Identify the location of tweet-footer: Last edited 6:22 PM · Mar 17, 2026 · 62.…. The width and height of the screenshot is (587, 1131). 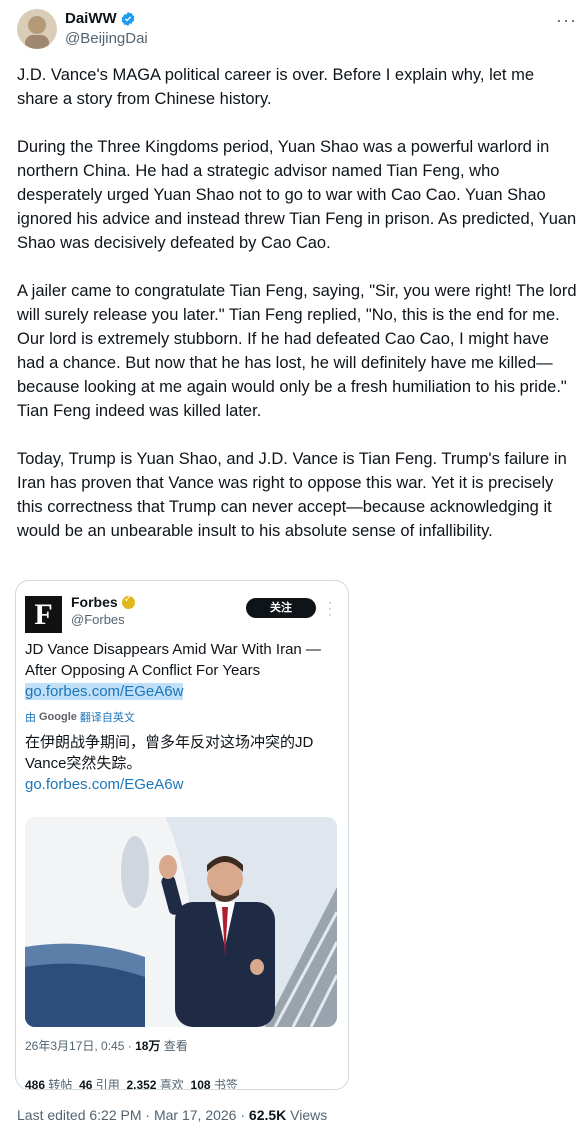
(172, 1115).